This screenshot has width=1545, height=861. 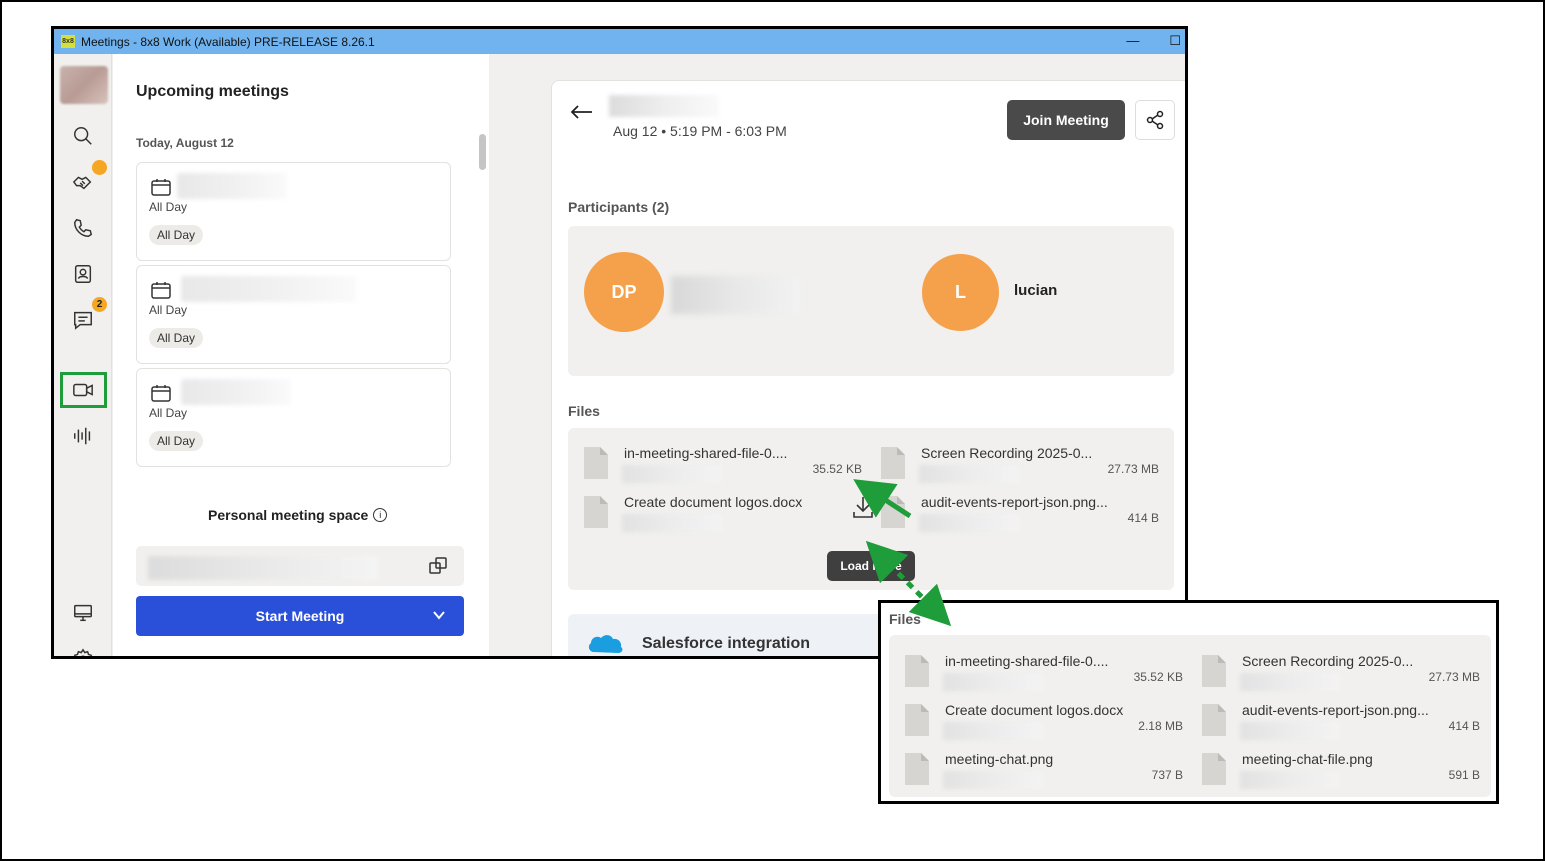 I want to click on file-size: 591 B, so click(x=1464, y=775).